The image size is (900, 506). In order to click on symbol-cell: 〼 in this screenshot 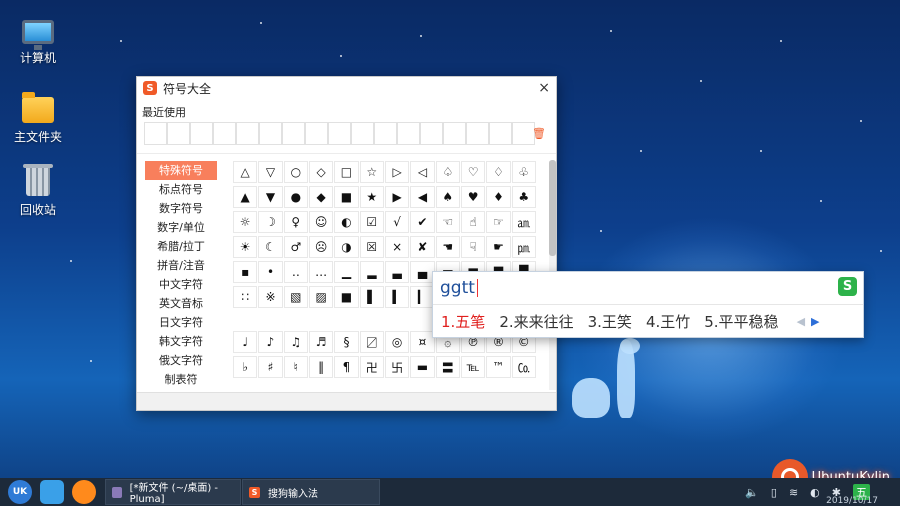, I will do `click(371, 342)`.